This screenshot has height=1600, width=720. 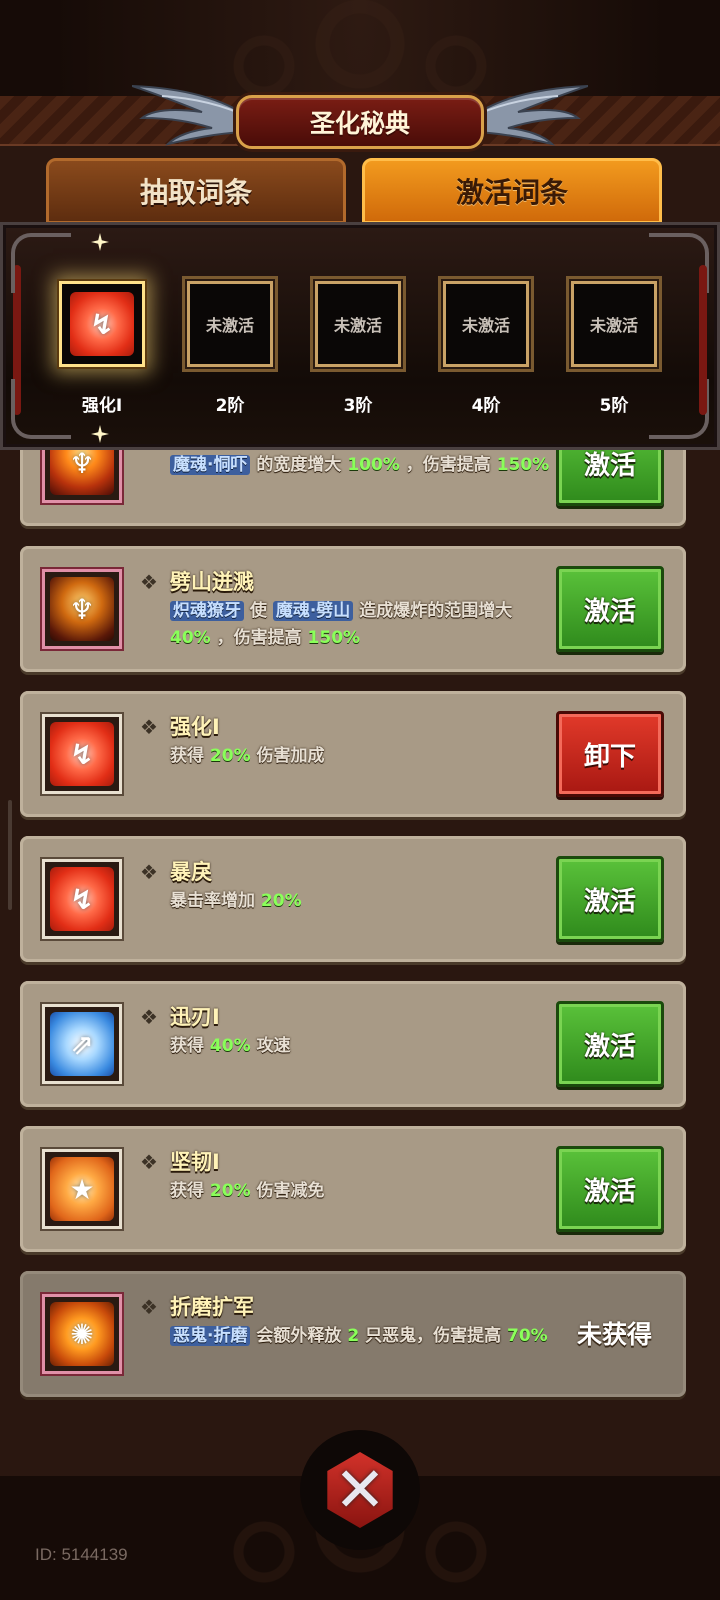 I want to click on demon-cleave-icon: ♆, so click(x=82, y=609).